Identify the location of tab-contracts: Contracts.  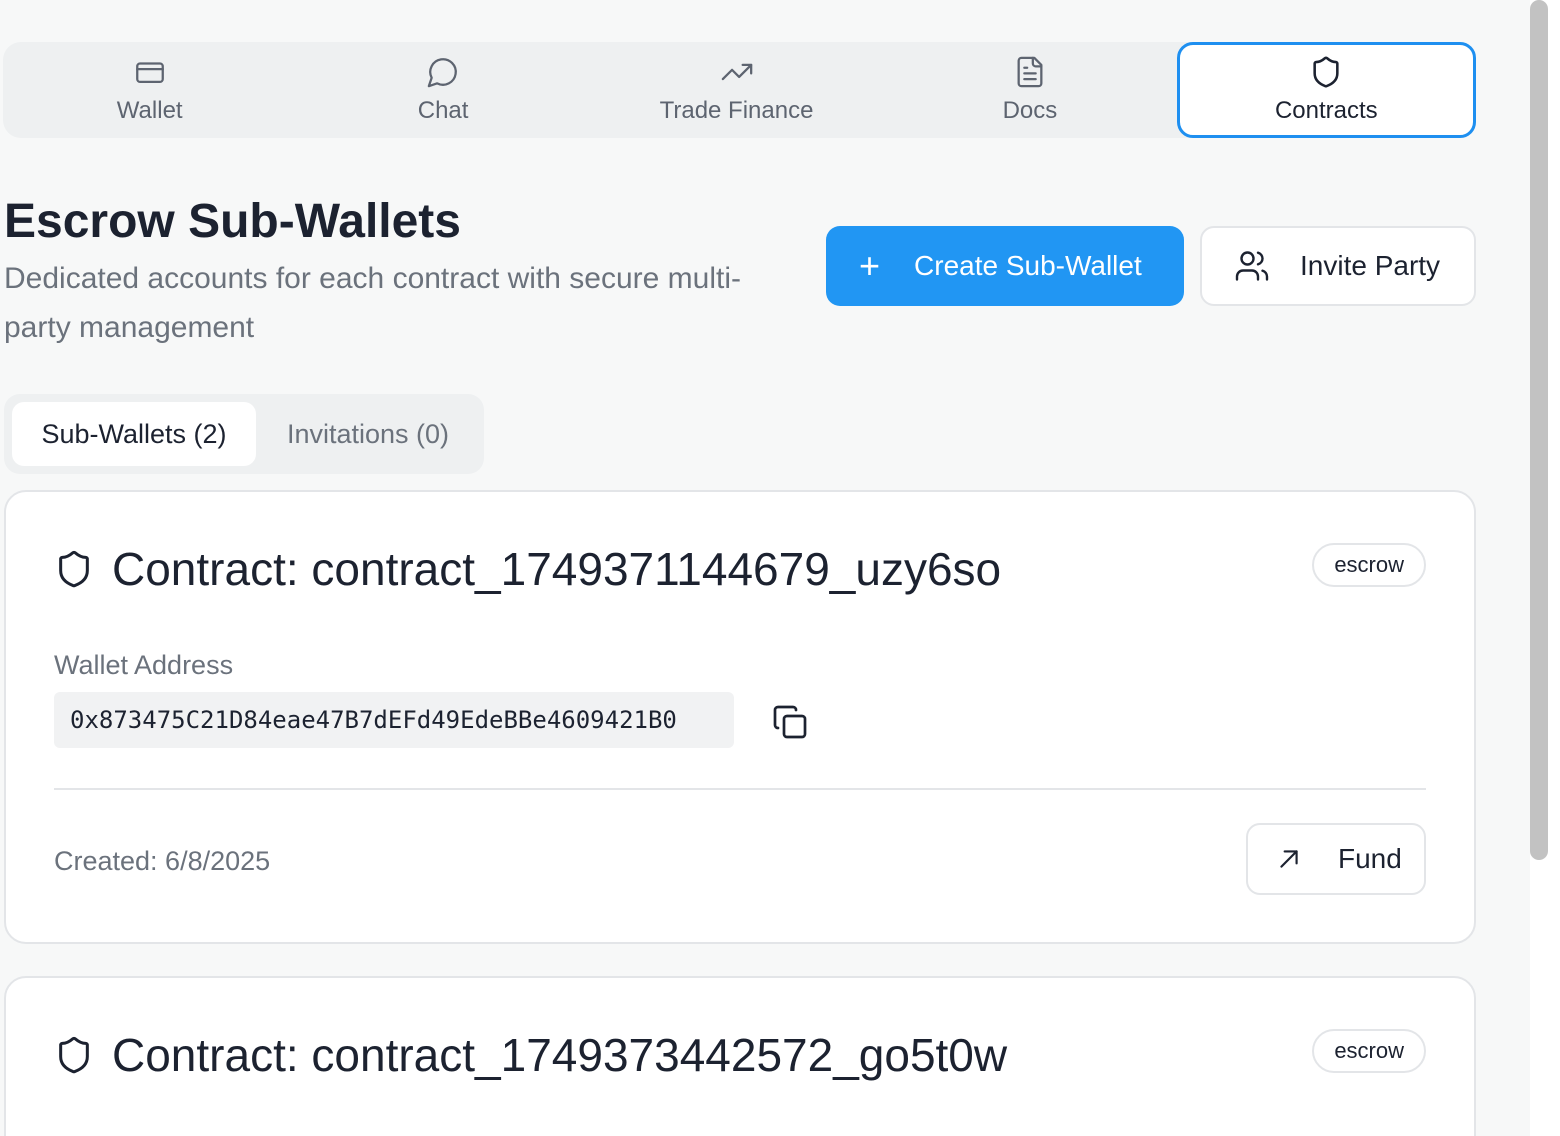
(1326, 90).